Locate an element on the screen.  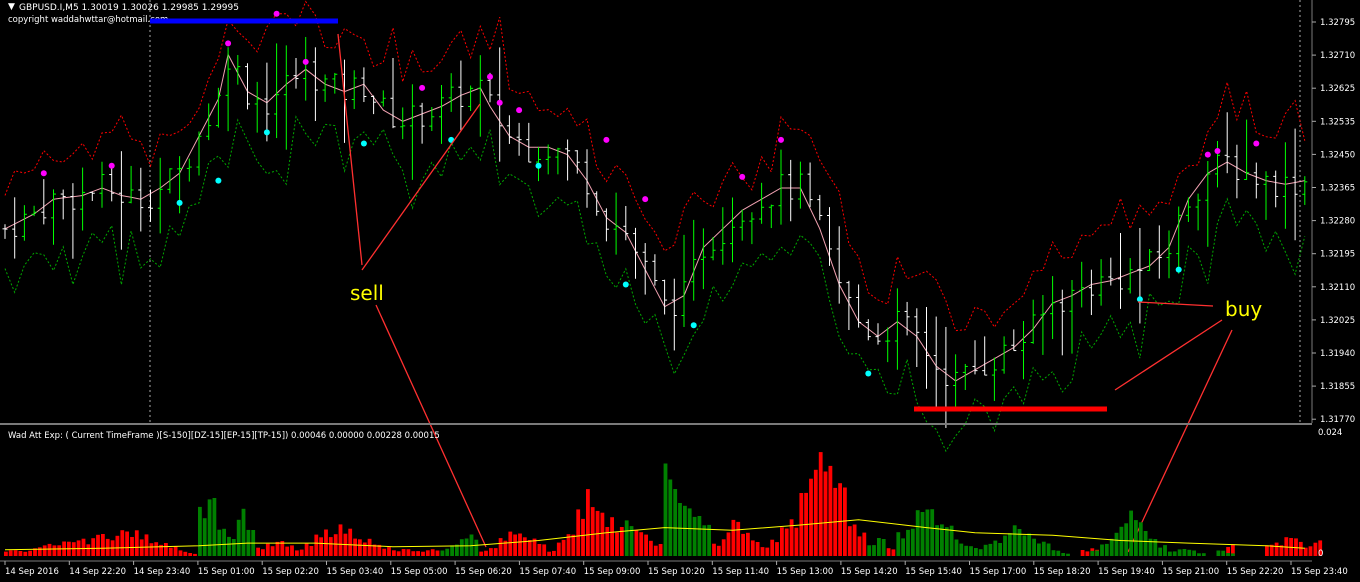
price-tick-label: 1.32110 is located at coordinates (1337, 288).